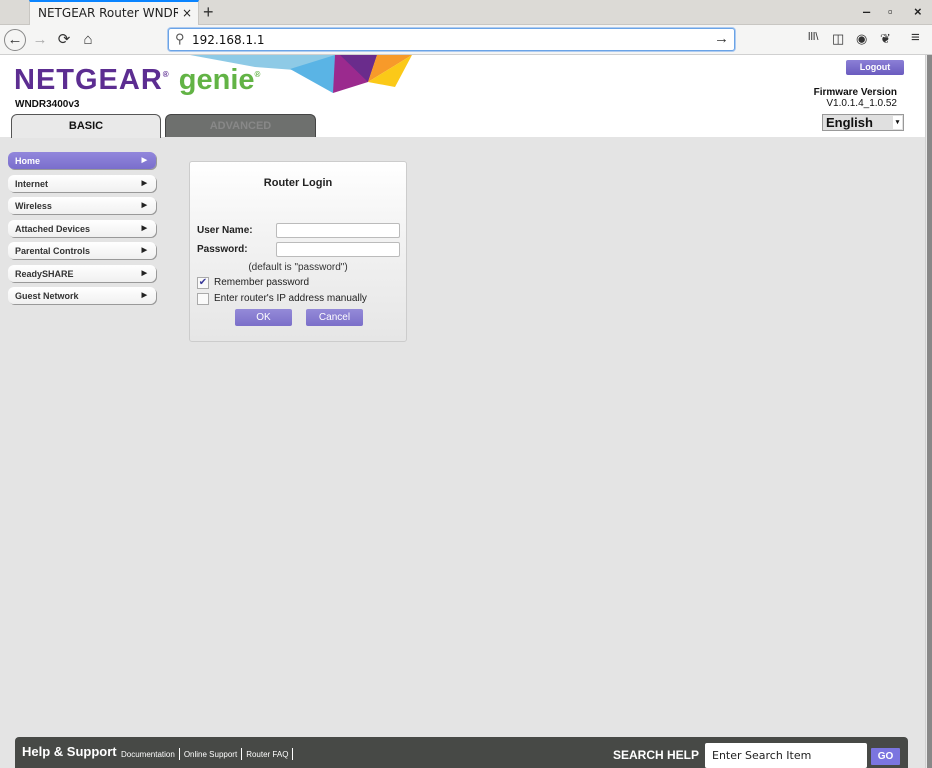 Image resolution: width=932 pixels, height=768 pixels. I want to click on firmware-label: Firmware Version, so click(855, 92).